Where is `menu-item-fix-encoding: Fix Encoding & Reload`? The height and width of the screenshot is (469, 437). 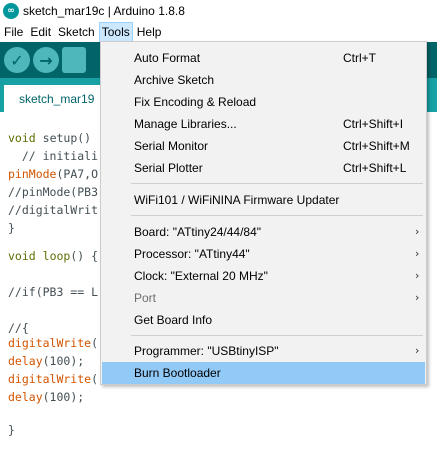
menu-item-fix-encoding: Fix Encoding & Reload is located at coordinates (263, 102).